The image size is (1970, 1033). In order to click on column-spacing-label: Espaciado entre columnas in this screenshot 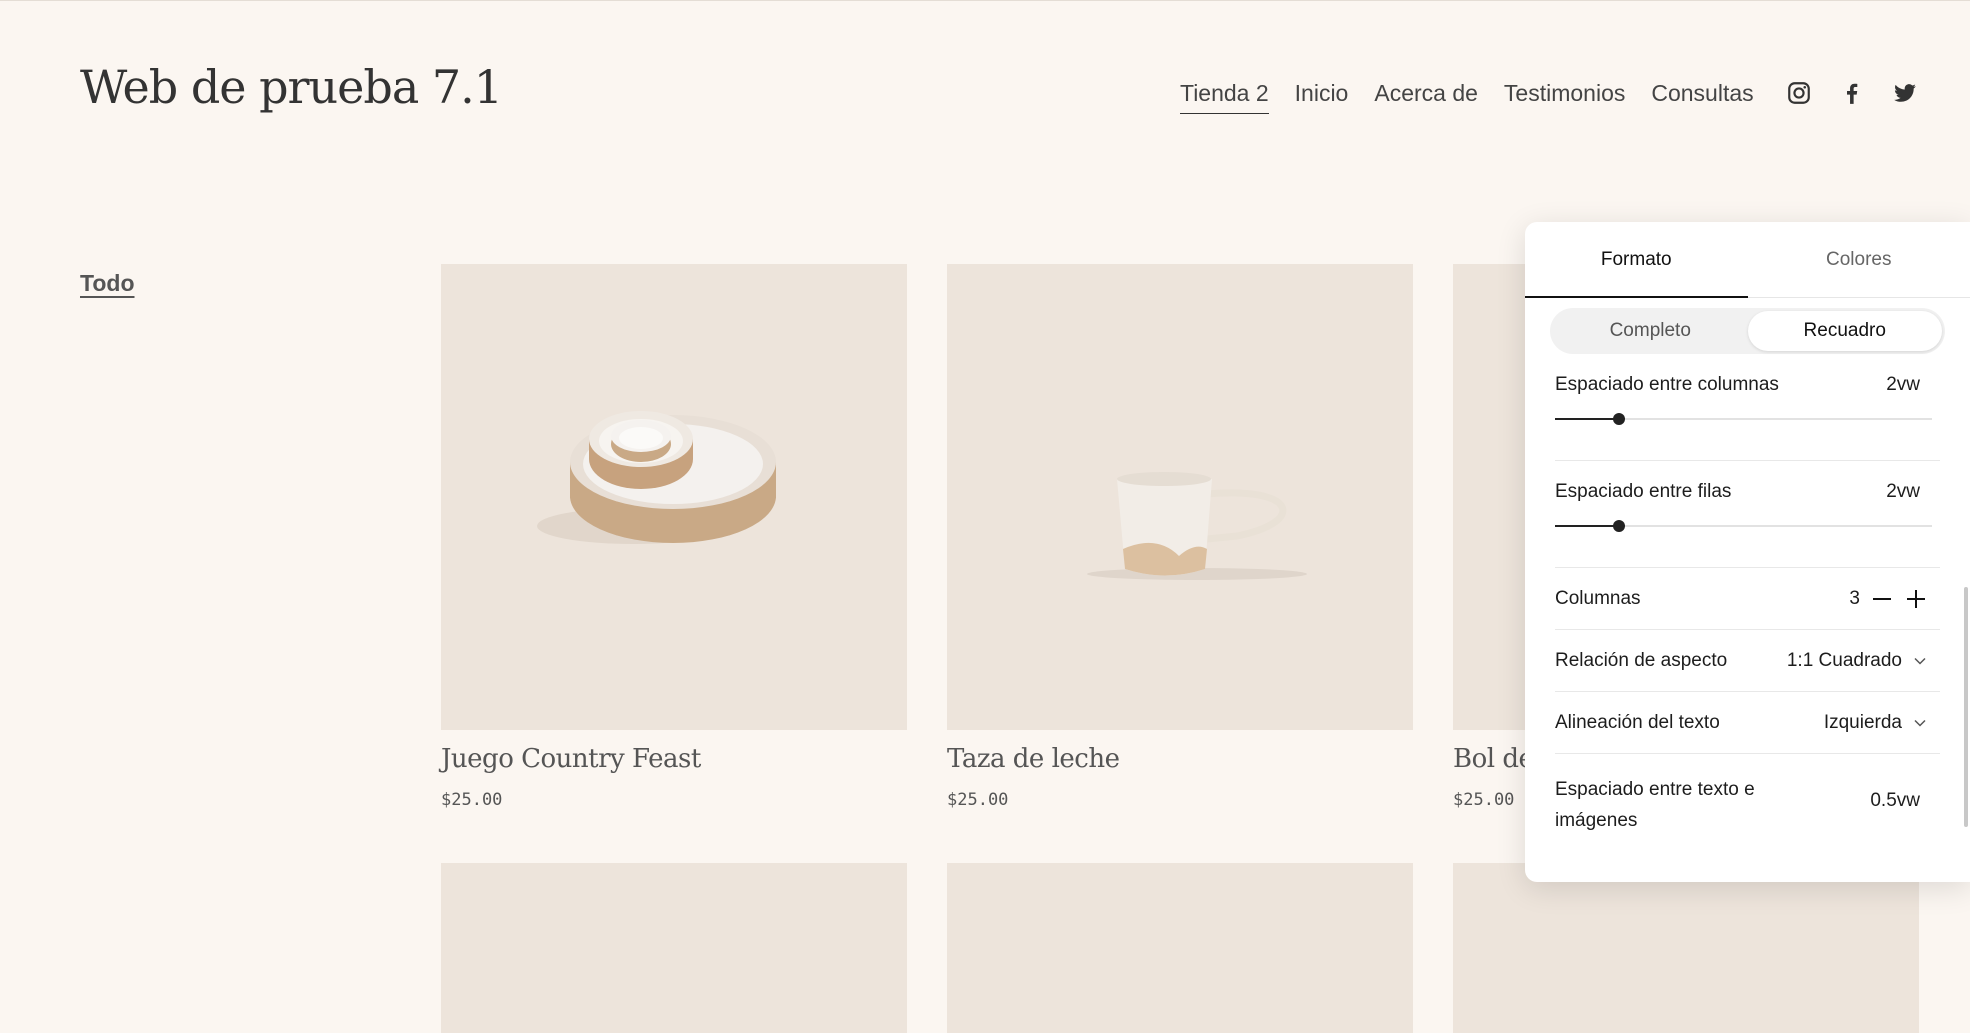, I will do `click(1667, 384)`.